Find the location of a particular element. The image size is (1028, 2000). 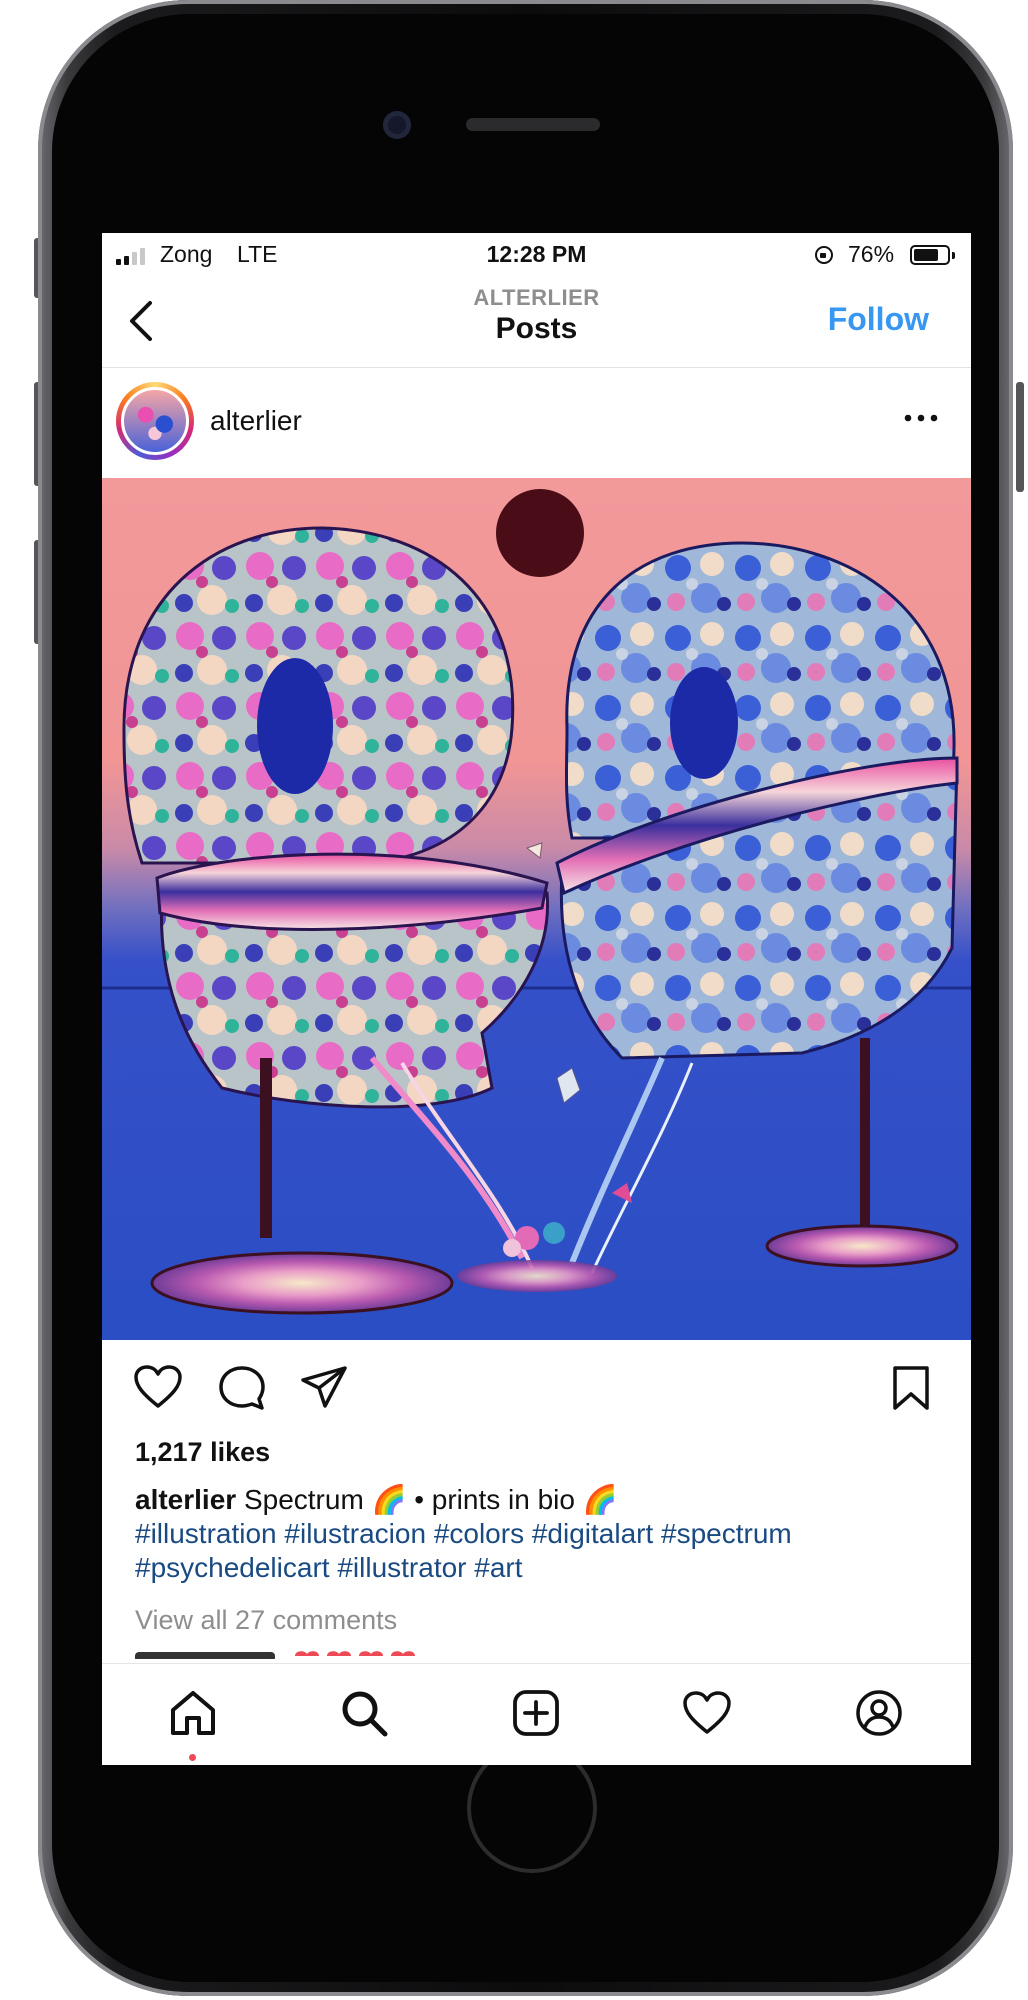

clock: 12:28 PM is located at coordinates (536, 254).